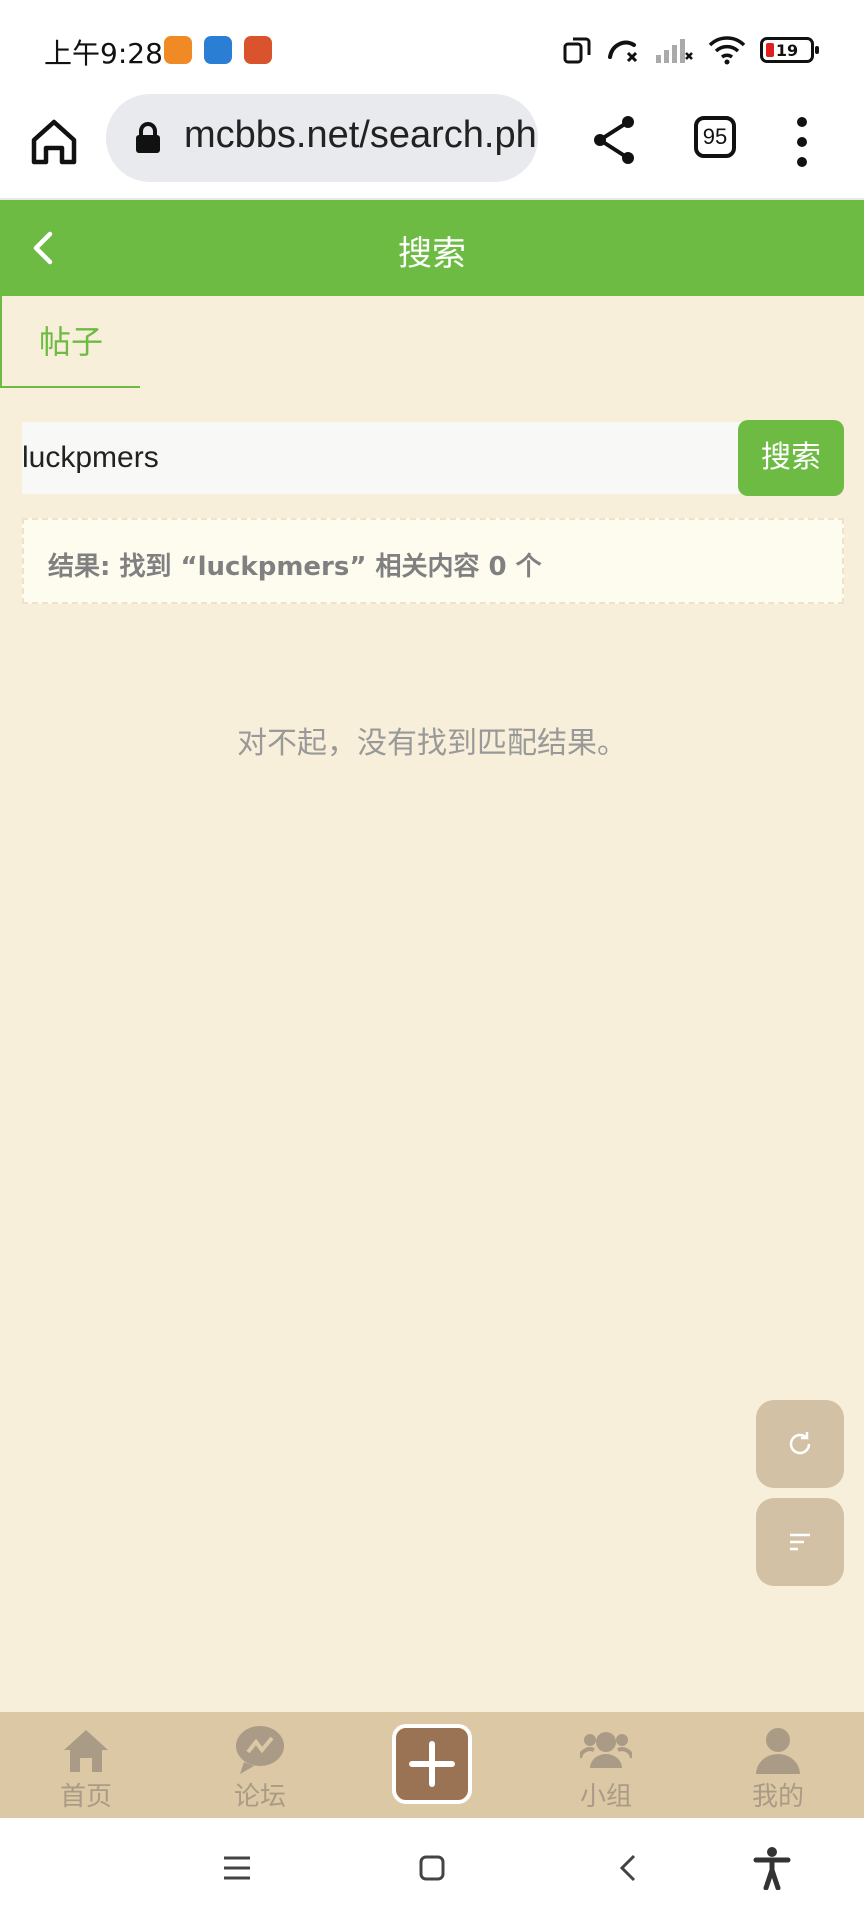  Describe the element at coordinates (432, 342) in the screenshot. I see `tab-bar: 帖子` at that location.